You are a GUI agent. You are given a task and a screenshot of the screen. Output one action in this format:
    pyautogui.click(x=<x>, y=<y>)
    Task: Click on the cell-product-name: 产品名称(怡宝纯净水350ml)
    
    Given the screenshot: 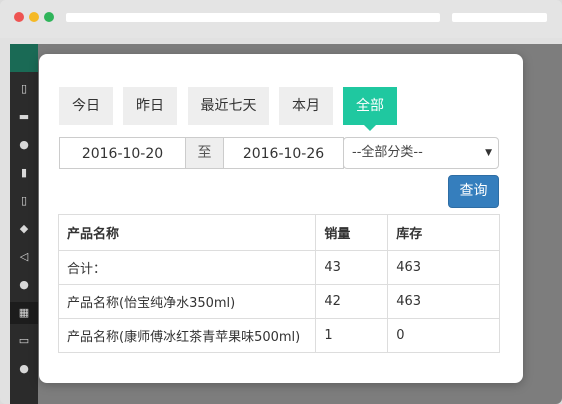 What is the action you would take?
    pyautogui.click(x=187, y=301)
    